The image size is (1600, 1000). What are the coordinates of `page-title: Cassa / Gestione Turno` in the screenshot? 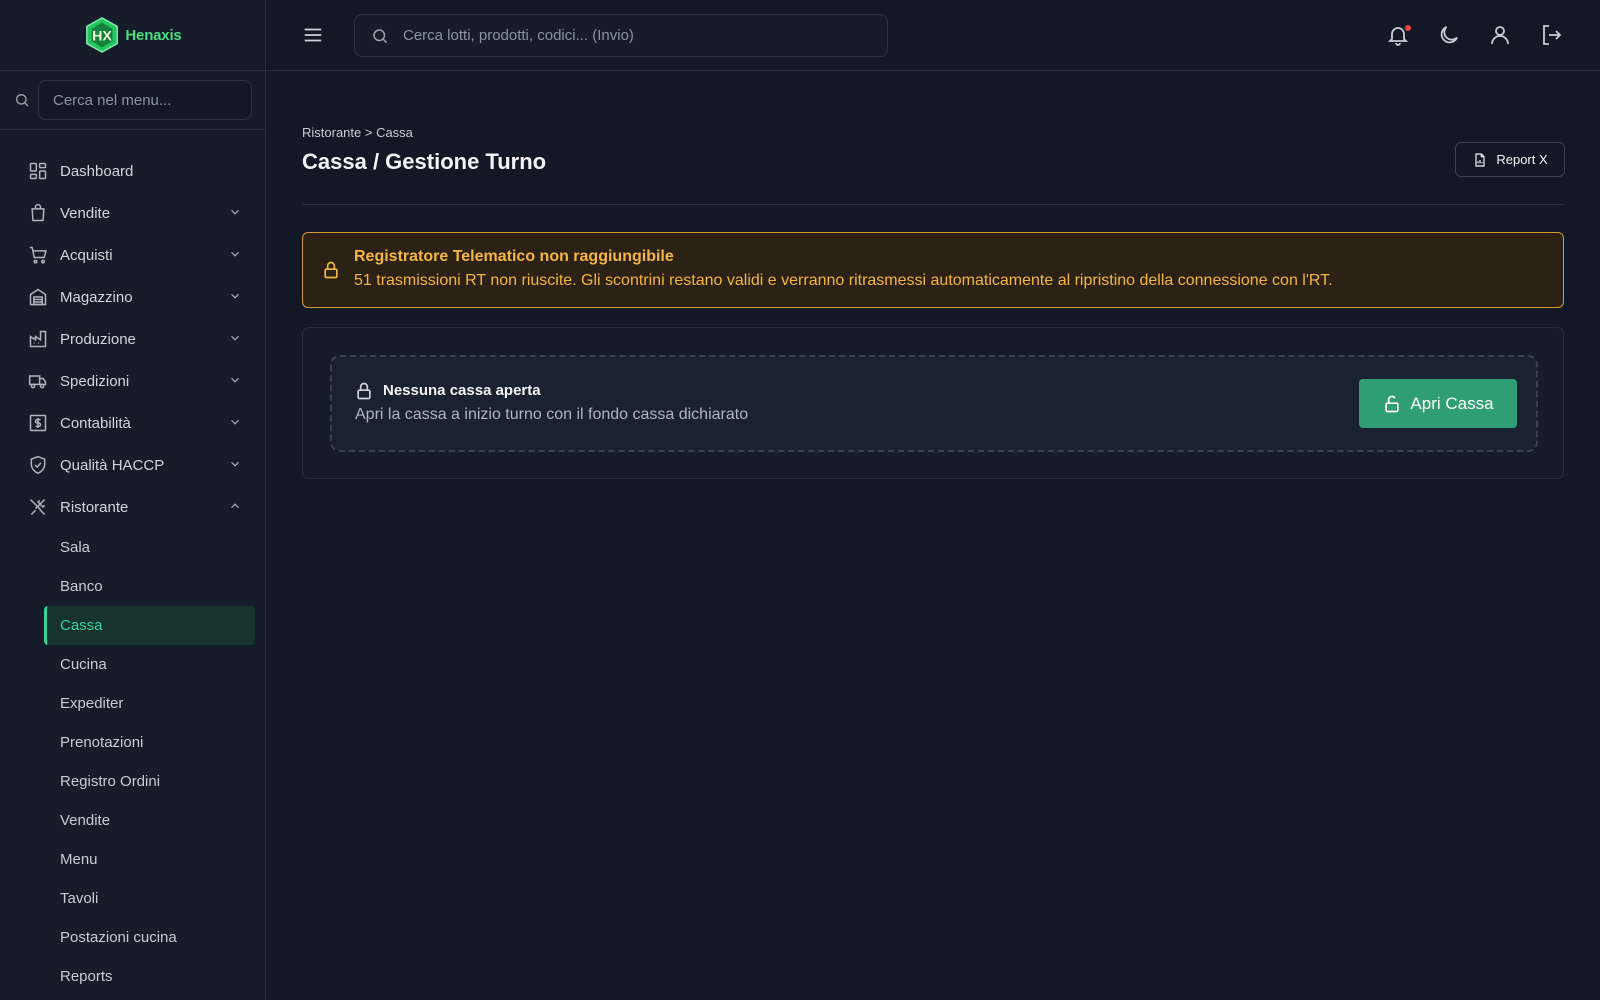 It's located at (424, 161).